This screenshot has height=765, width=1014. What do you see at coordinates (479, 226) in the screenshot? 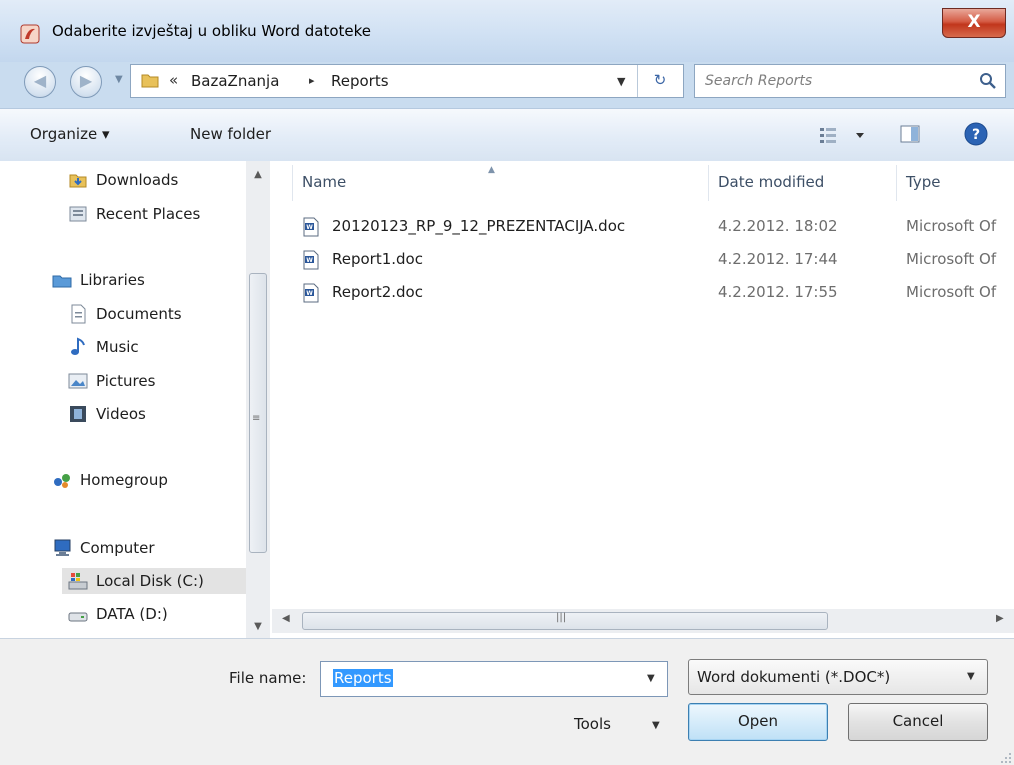
I see `file-name: 20120123_RP_9_12_PREZENTACIJA.doc` at bounding box center [479, 226].